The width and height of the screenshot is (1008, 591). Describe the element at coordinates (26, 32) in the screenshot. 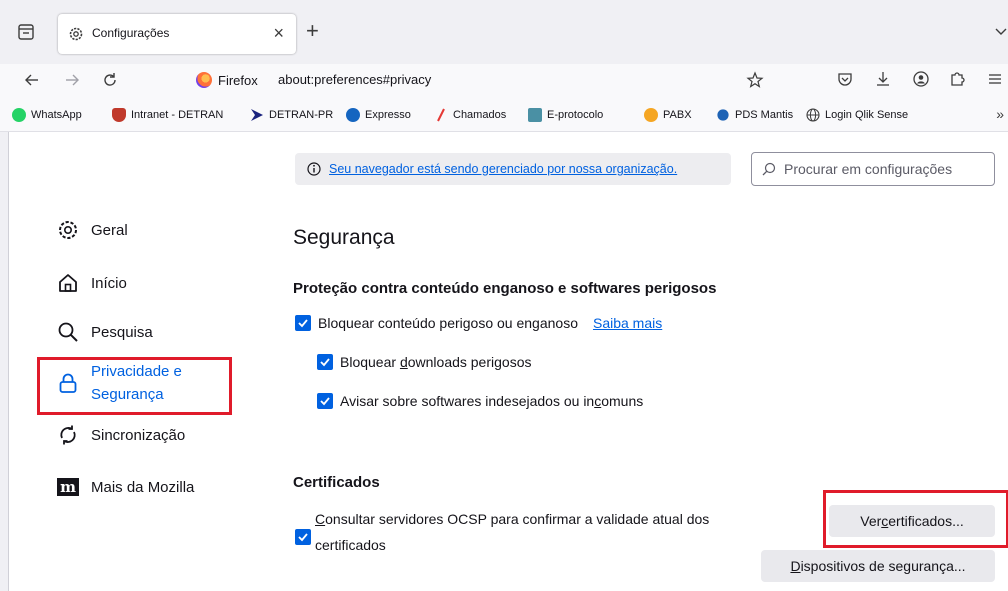

I see `tab-list-icon` at that location.